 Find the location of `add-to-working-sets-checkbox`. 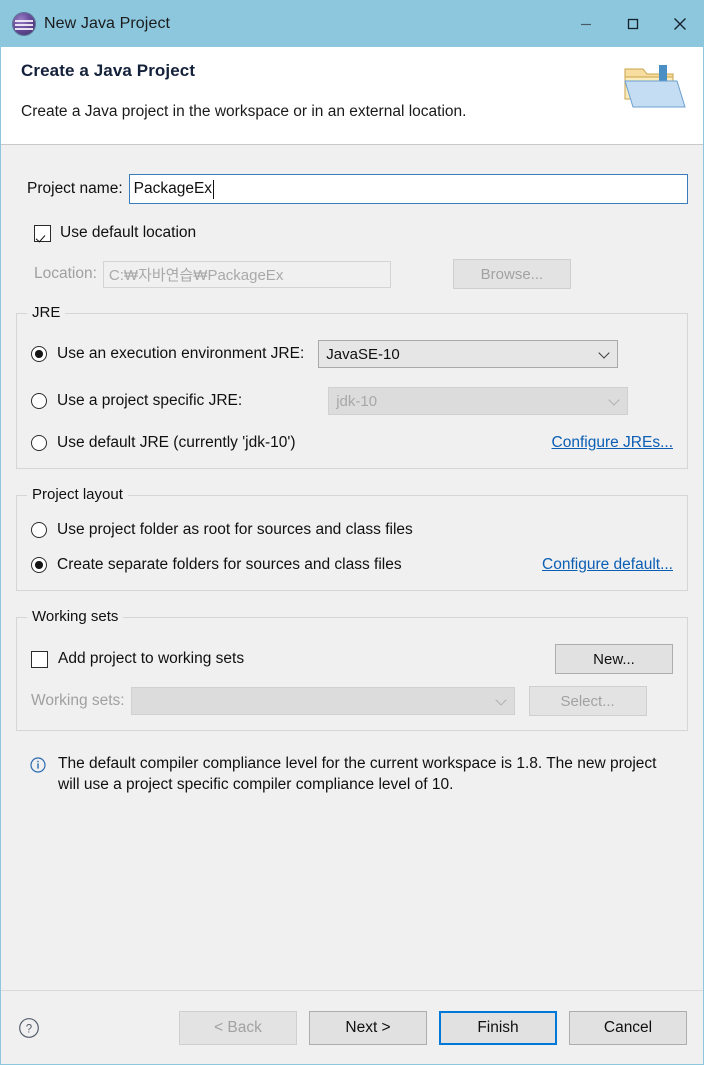

add-to-working-sets-checkbox is located at coordinates (39, 659).